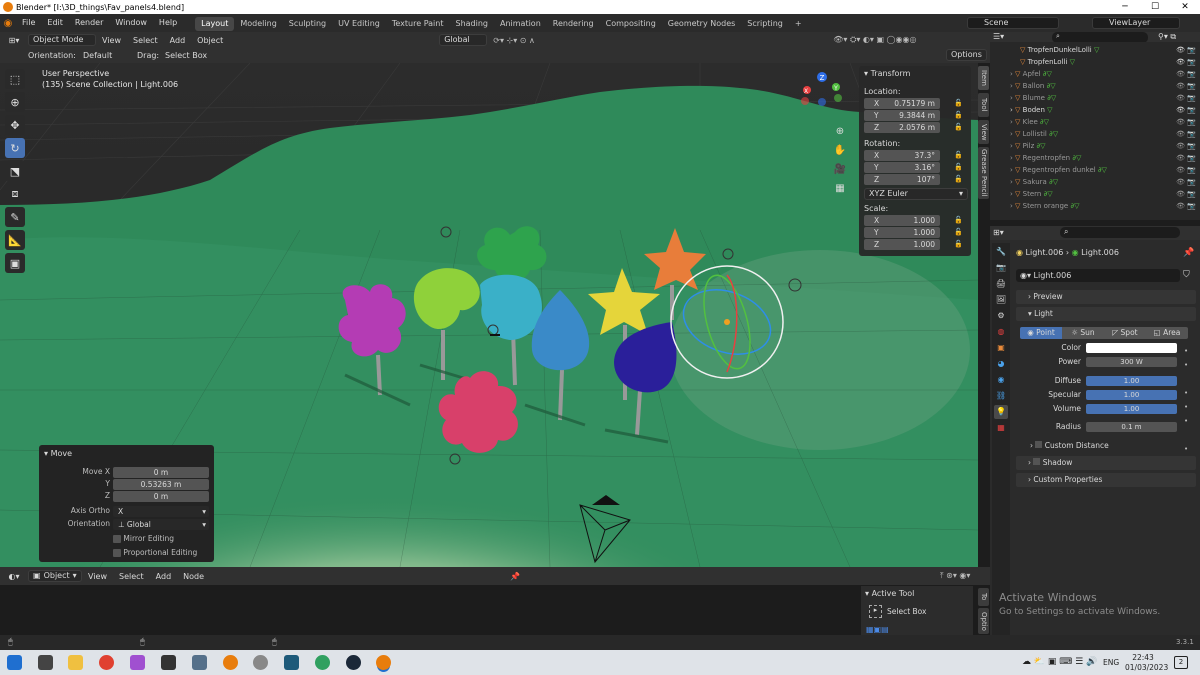 The width and height of the screenshot is (1200, 675). What do you see at coordinates (902, 232) in the screenshot?
I see `scale-y-field: Y 1.000` at bounding box center [902, 232].